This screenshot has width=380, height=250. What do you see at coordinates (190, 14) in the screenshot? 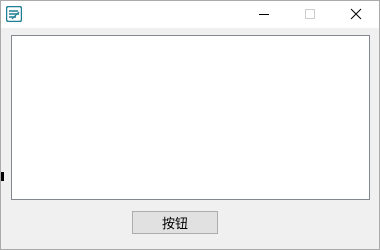
I see `title-bar` at bounding box center [190, 14].